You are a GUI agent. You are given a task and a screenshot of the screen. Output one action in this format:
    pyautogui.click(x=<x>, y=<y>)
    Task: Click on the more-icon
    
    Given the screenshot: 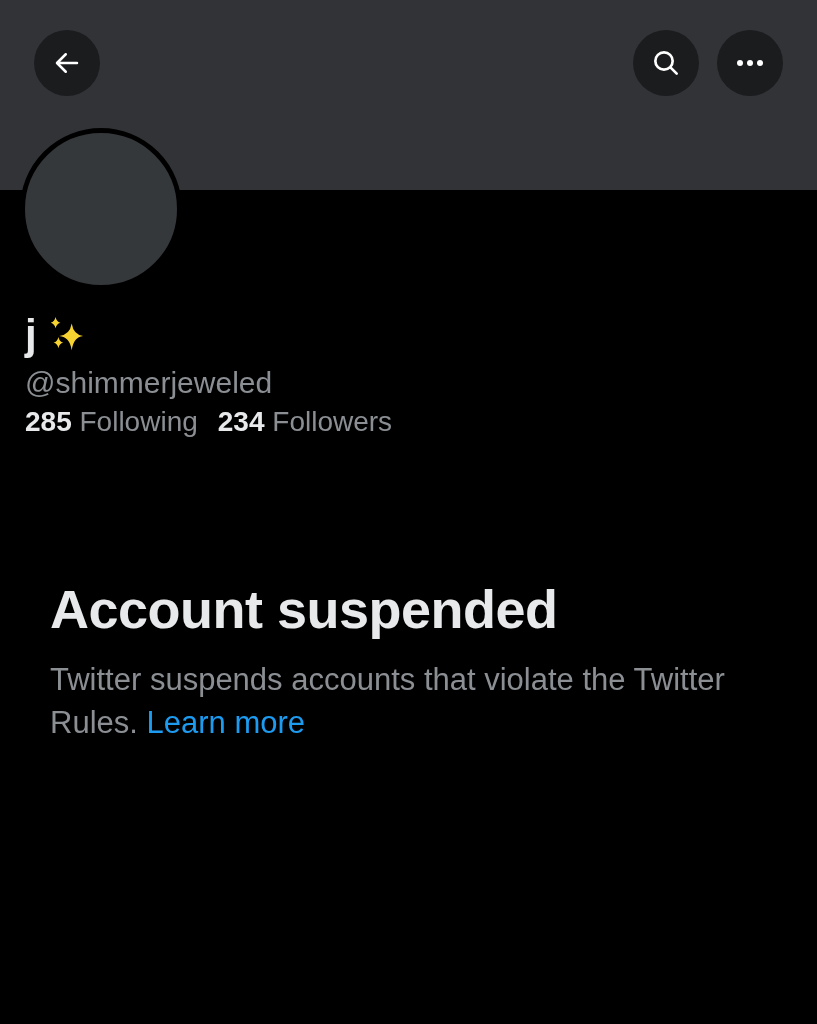 What is the action you would take?
    pyautogui.click(x=750, y=63)
    